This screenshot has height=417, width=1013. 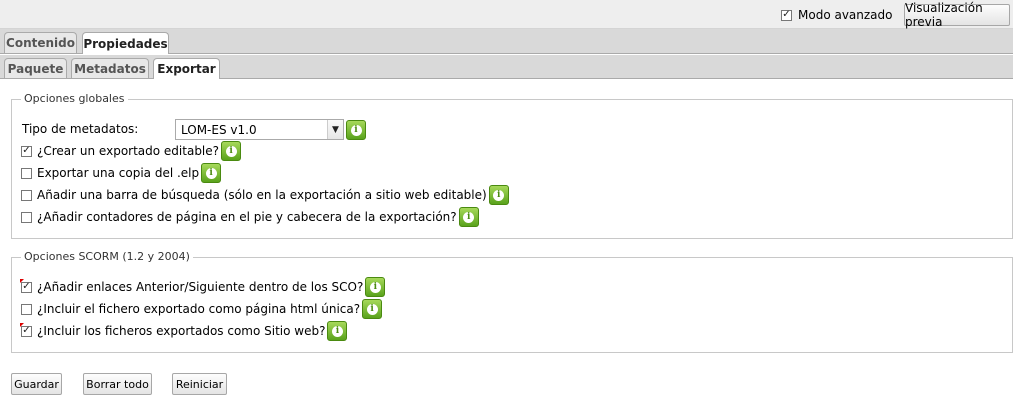 I want to click on option-editable-export: ✓ ¿Crear un exportado editable? i, so click(x=131, y=151).